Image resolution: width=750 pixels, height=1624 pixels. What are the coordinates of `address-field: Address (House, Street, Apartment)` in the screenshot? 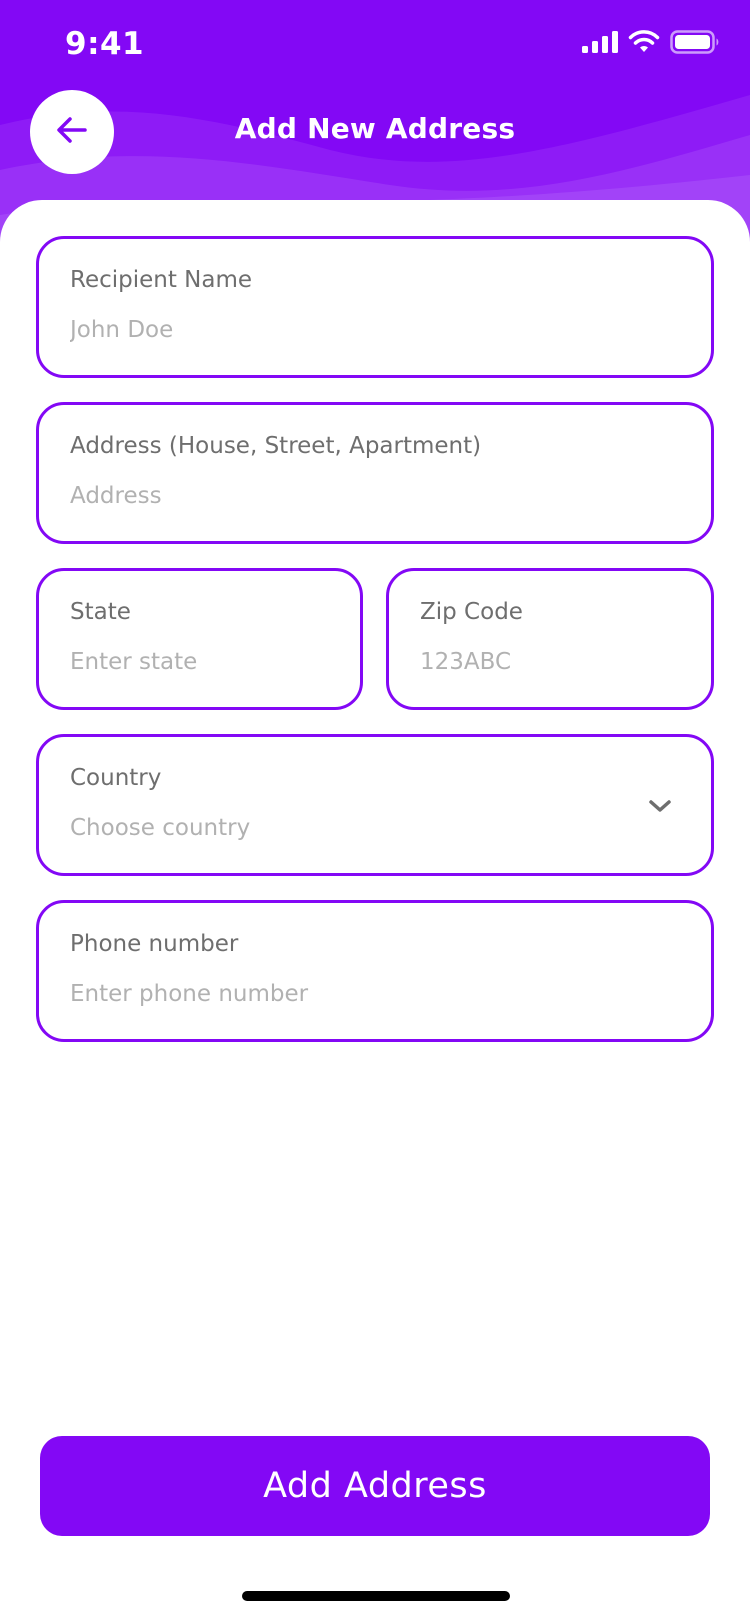 It's located at (375, 473).